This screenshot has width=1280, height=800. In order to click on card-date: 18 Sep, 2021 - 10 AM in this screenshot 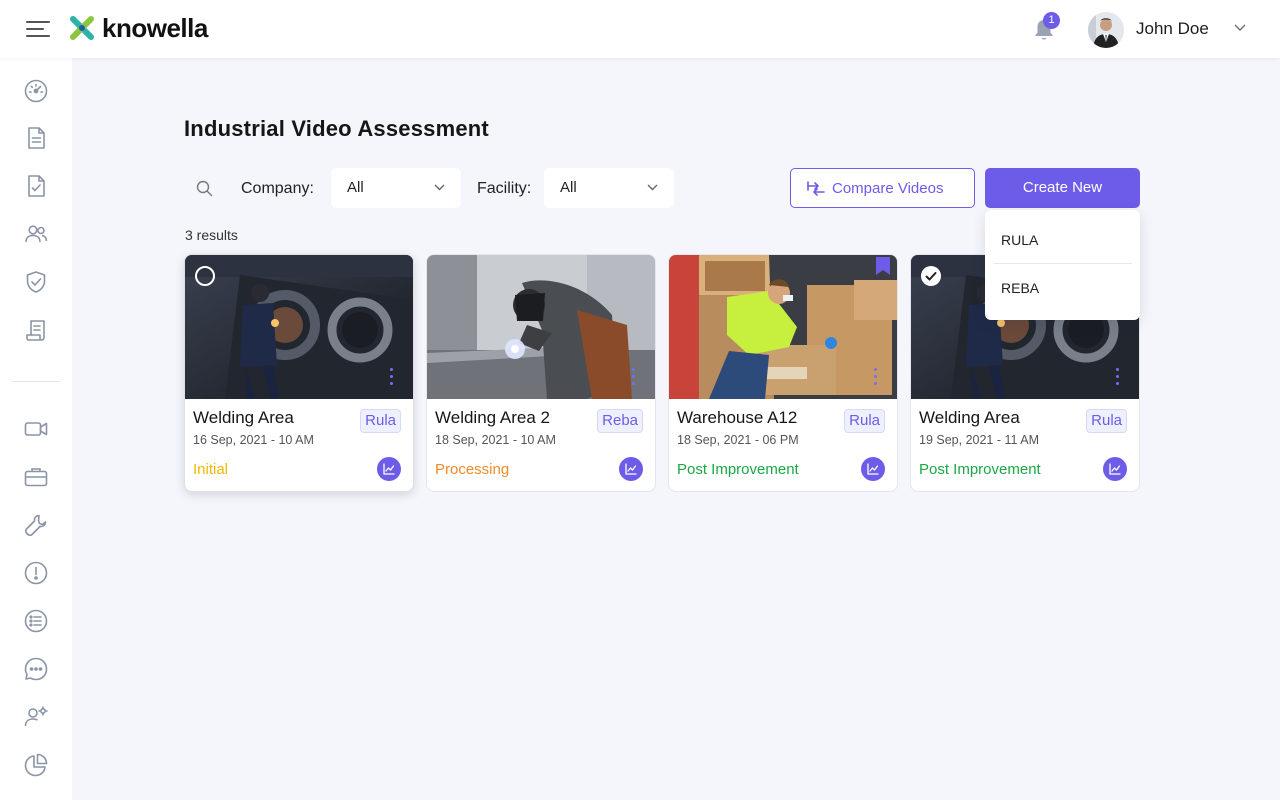, I will do `click(495, 440)`.